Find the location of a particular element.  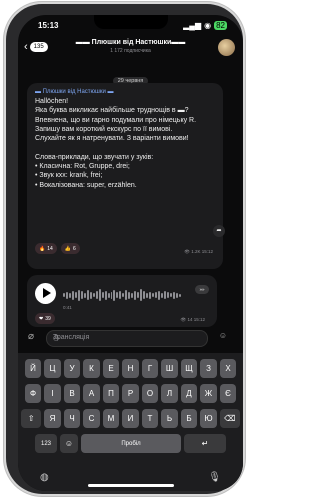

key-4: М is located at coordinates (111, 418).